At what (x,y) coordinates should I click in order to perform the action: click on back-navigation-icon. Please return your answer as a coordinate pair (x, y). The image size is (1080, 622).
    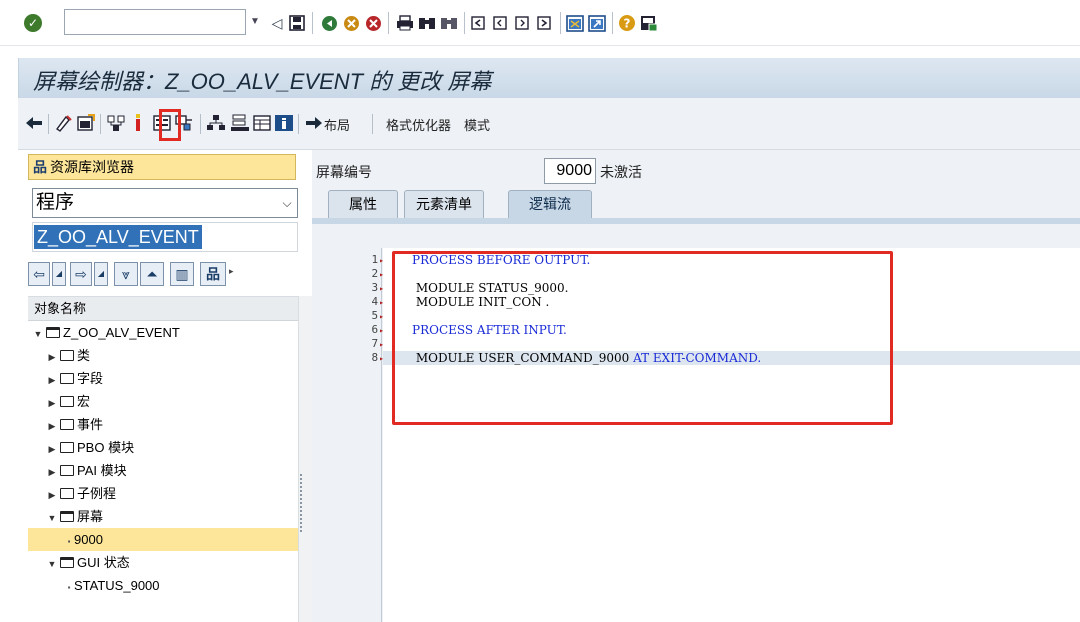
    Looking at the image, I should click on (34, 123).